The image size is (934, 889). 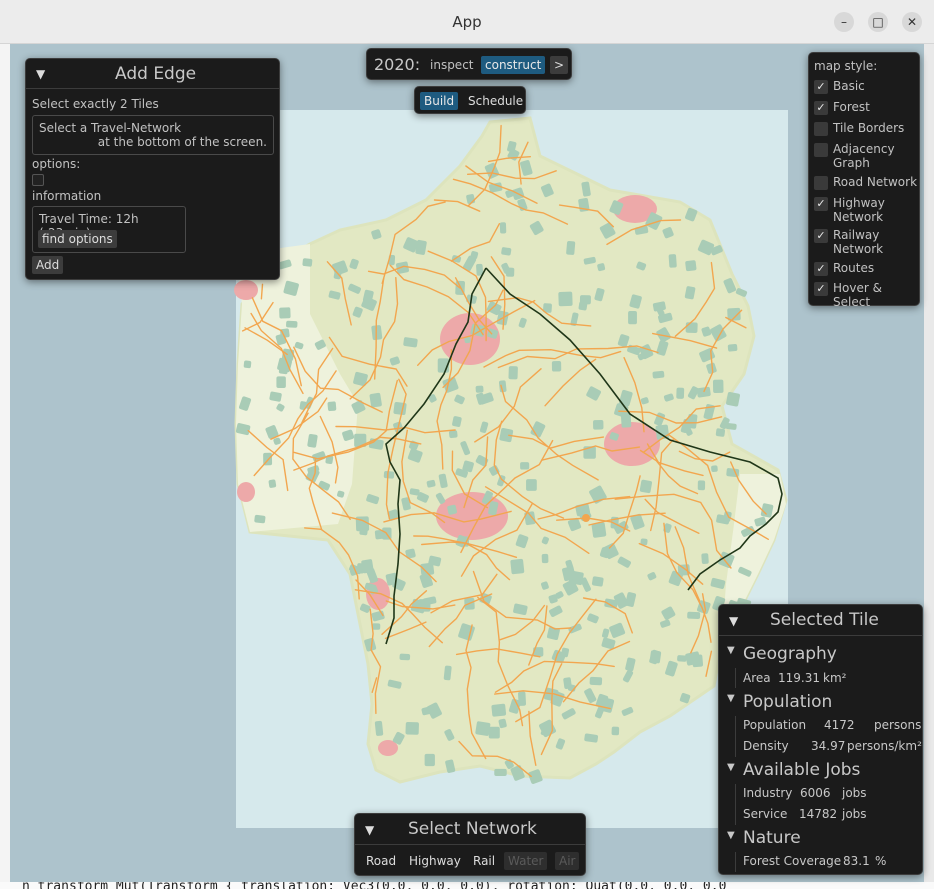 I want to click on hint-line-2: at the bottom of the screen., so click(x=182, y=142).